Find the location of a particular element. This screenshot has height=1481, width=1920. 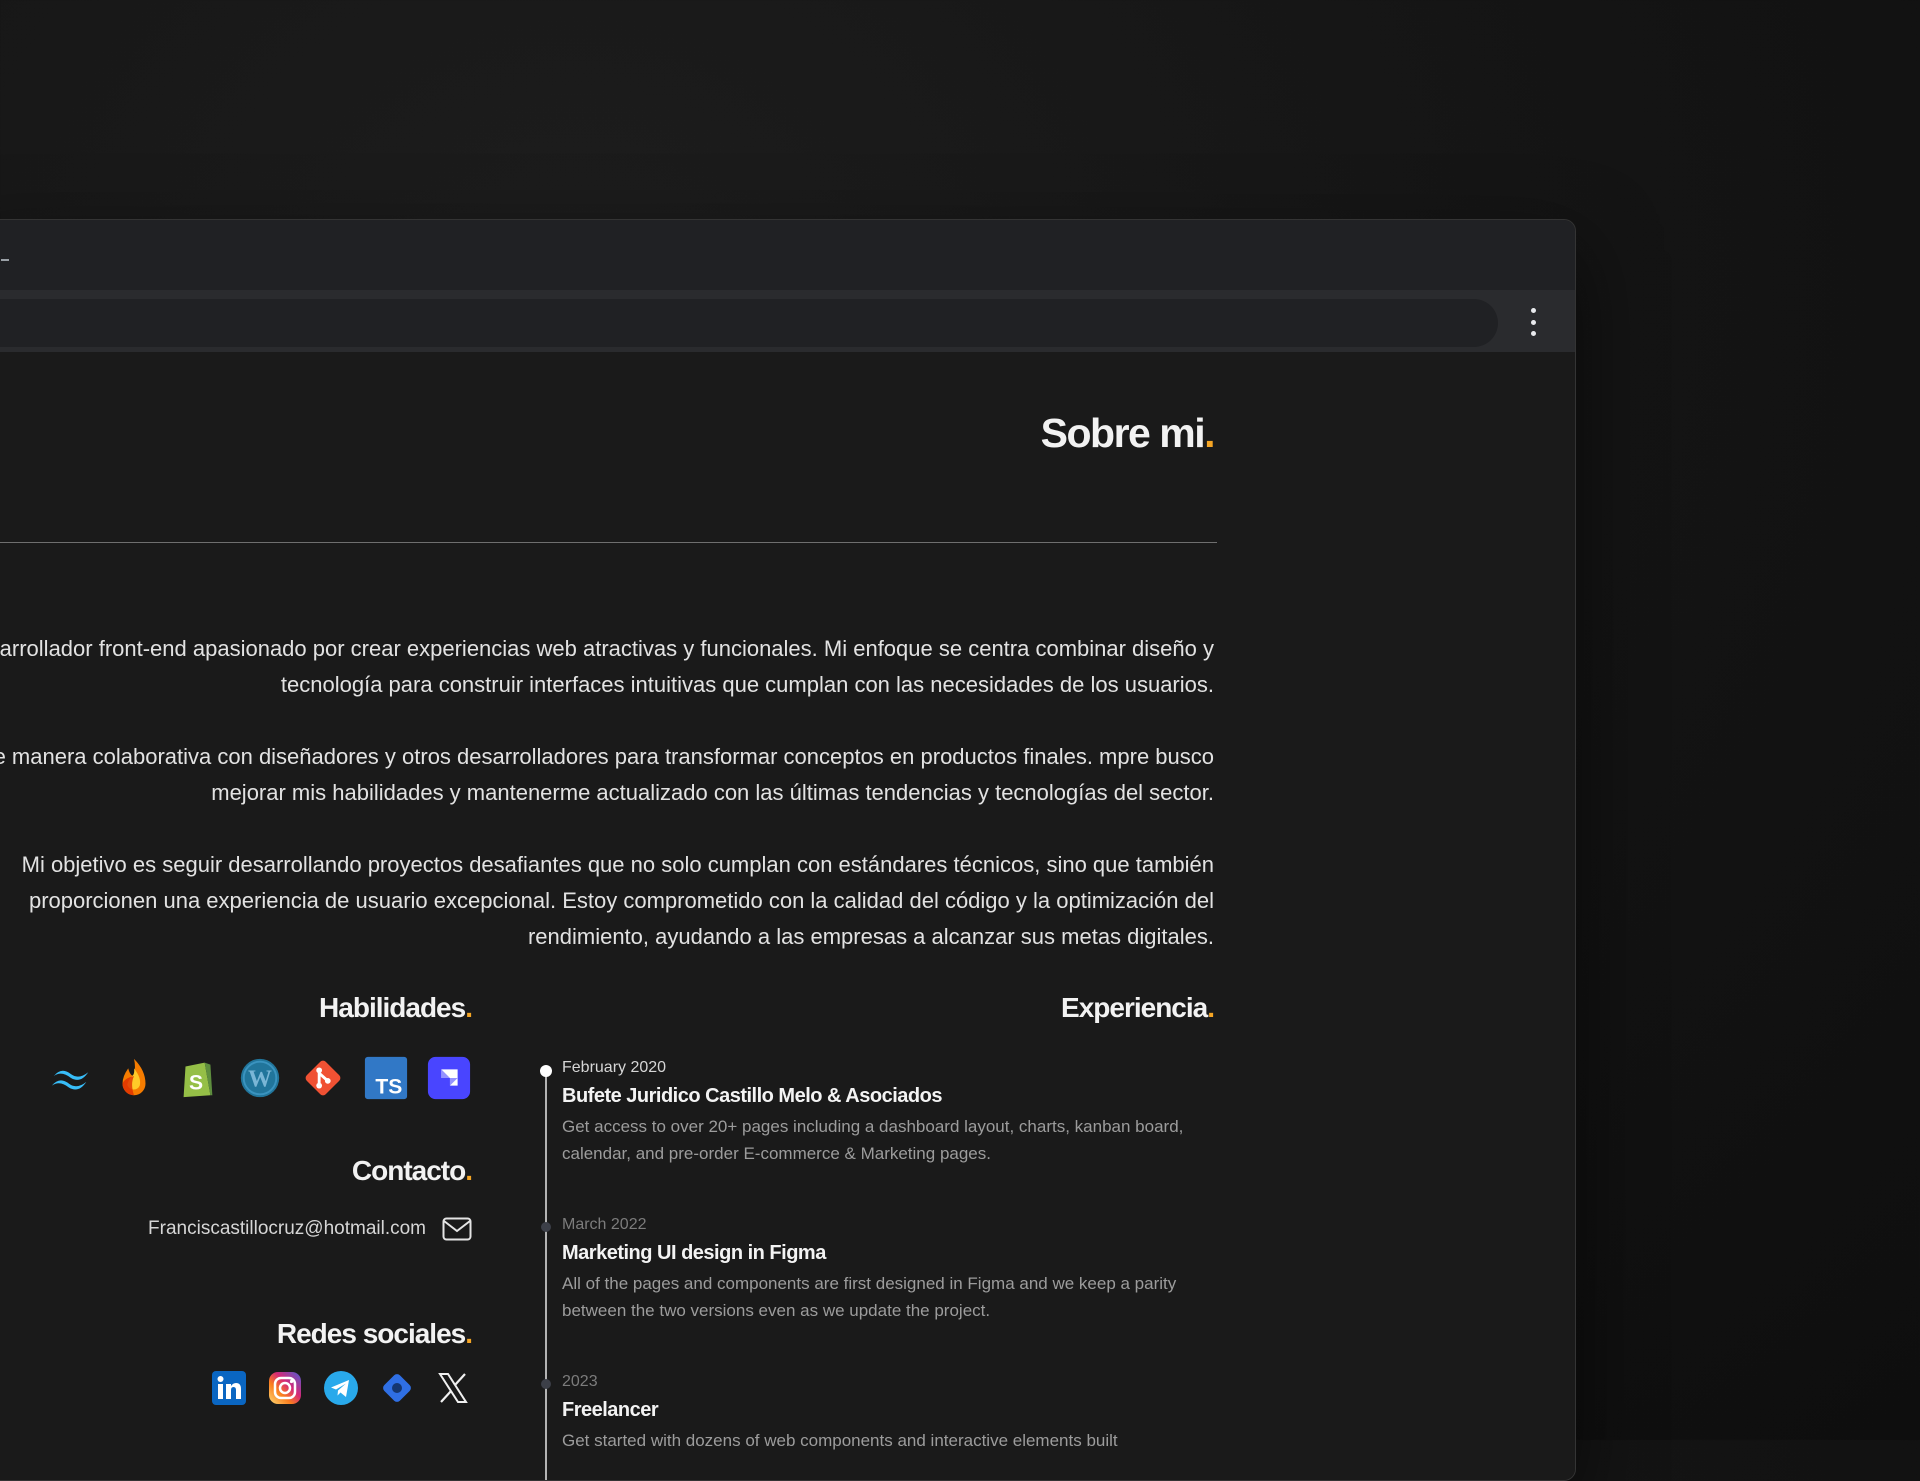

timeline-title: Freelancer is located at coordinates (610, 1410).